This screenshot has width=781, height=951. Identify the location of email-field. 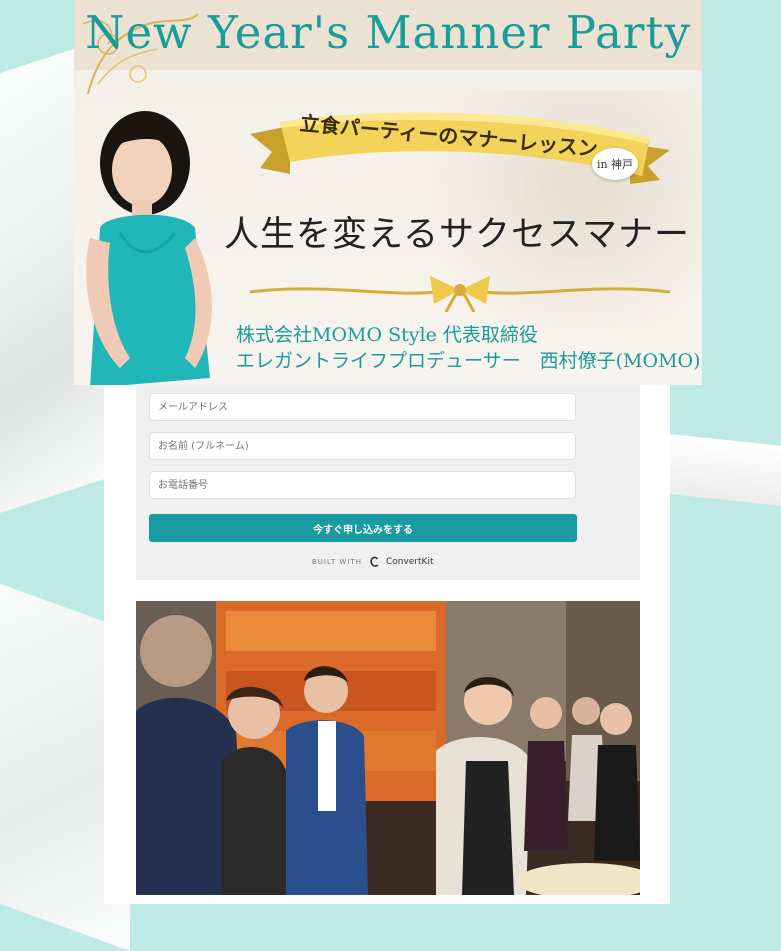
(362, 407).